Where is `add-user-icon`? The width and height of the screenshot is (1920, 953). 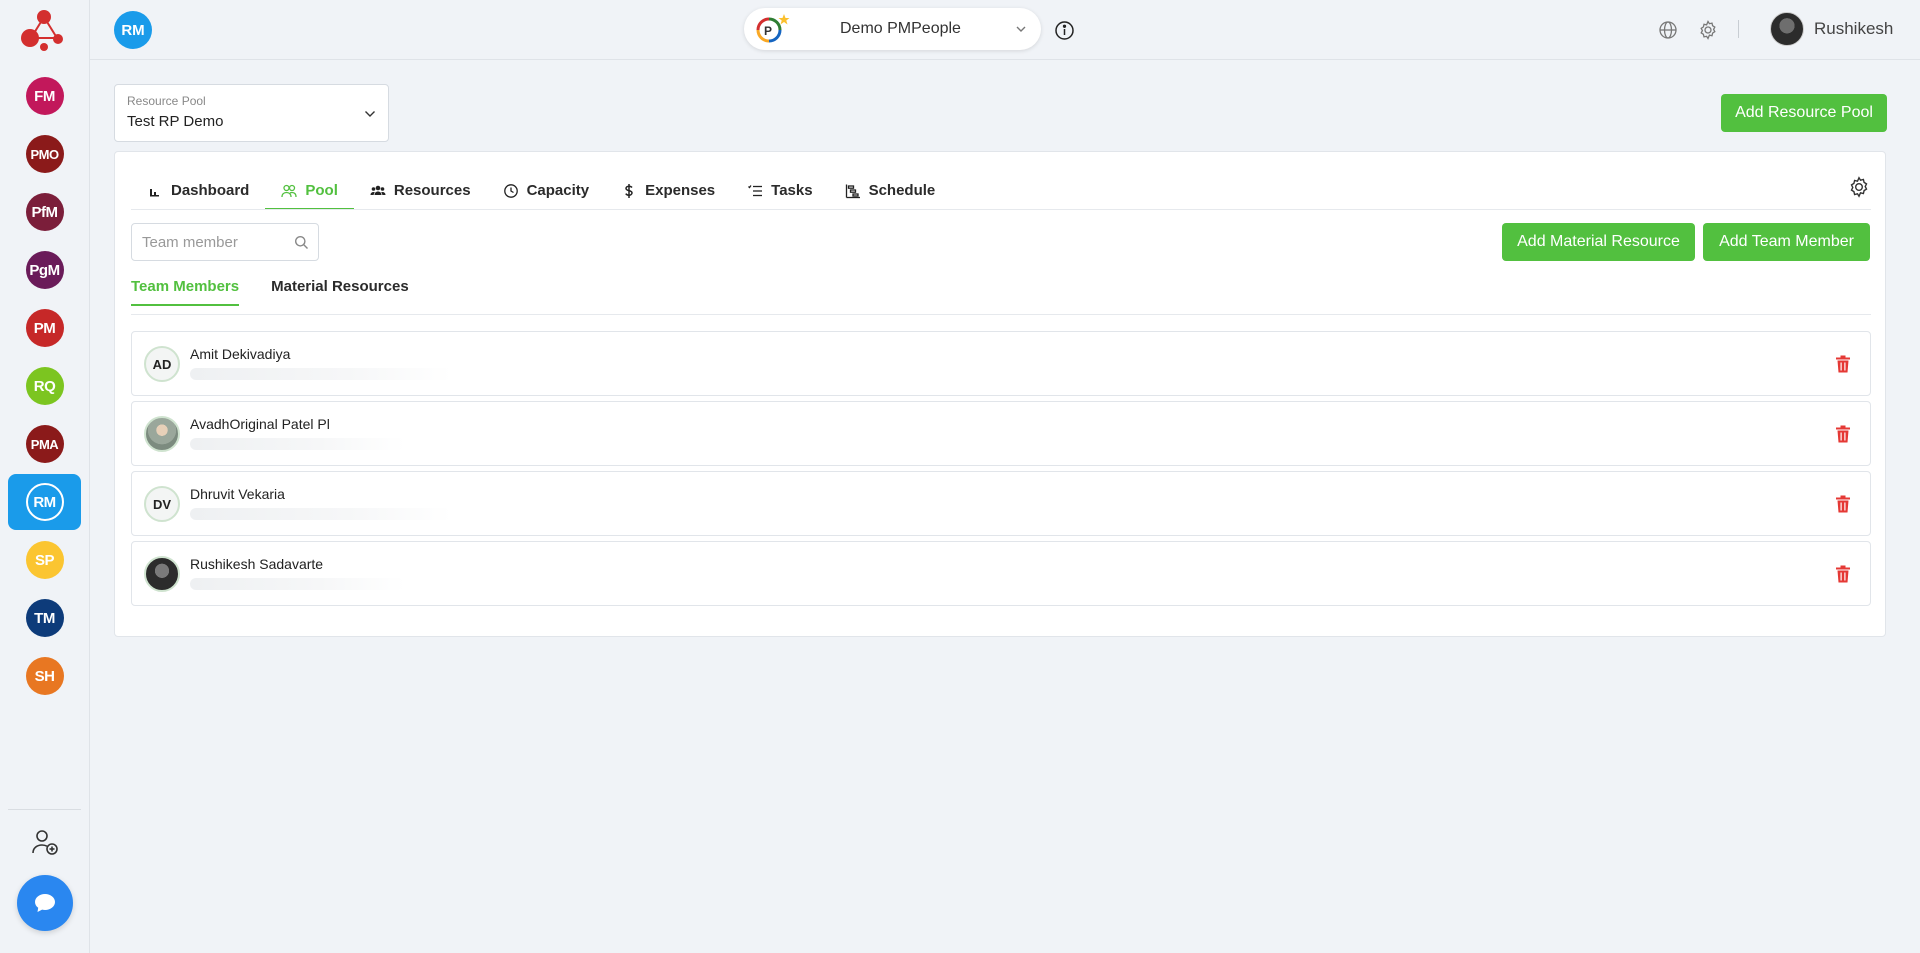
add-user-icon is located at coordinates (45, 842).